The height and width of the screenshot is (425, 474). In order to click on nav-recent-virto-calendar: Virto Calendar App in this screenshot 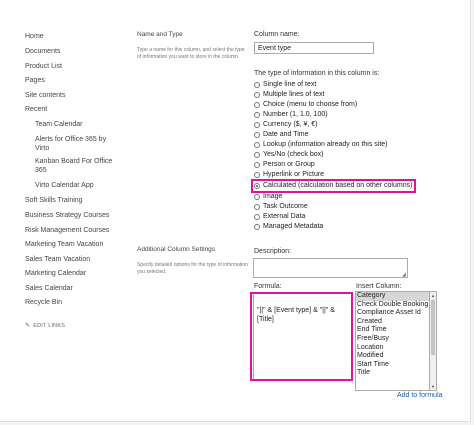, I will do `click(64, 185)`.